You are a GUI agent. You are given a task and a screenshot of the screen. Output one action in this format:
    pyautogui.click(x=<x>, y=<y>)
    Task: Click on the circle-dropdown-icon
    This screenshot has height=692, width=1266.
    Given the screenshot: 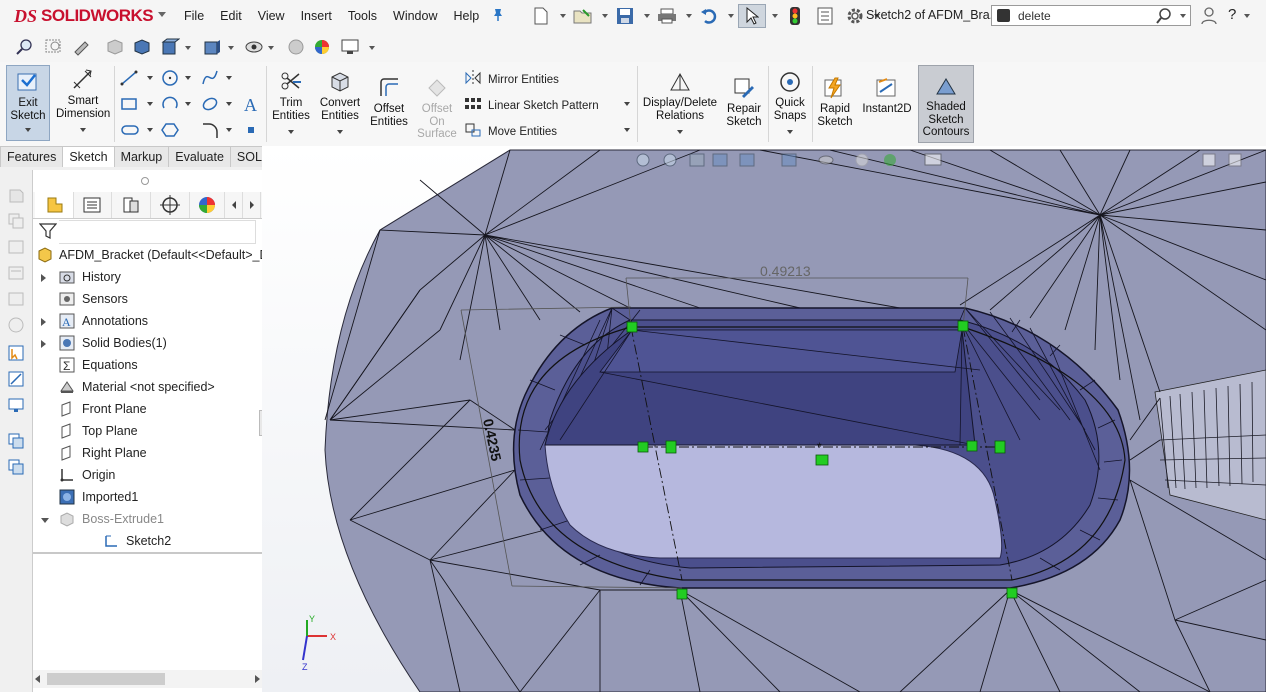 What is the action you would take?
    pyautogui.click(x=188, y=78)
    